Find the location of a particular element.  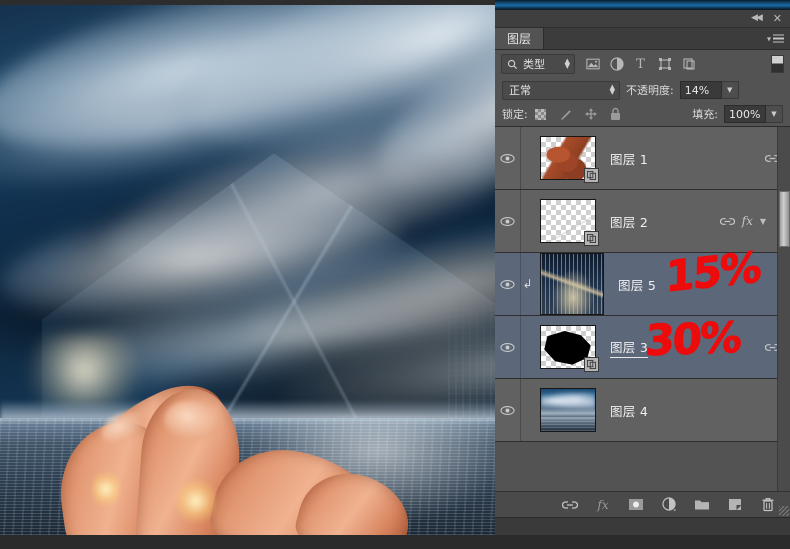

layer-filter-row: 类型 ▲ ▼ T is located at coordinates (642, 64).